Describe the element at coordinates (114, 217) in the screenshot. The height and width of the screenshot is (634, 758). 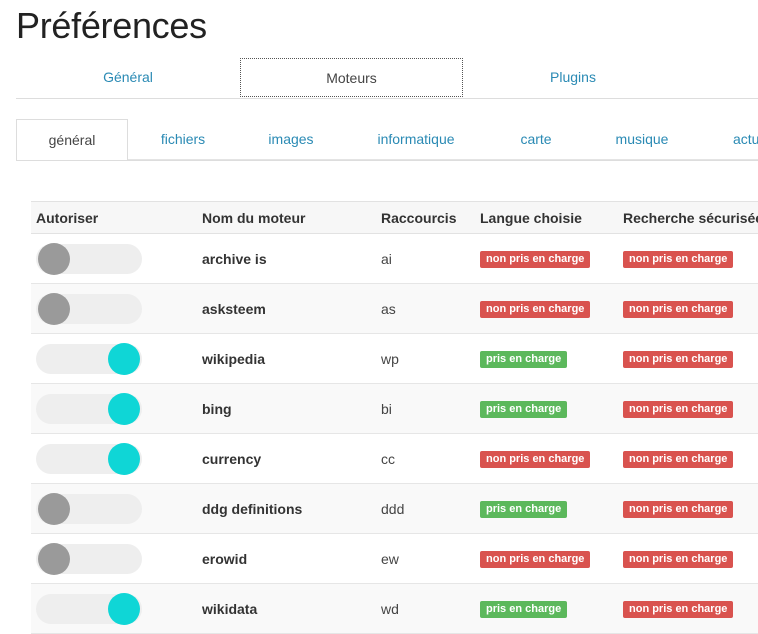
I see `column-header-autoriser: Autoriser` at that location.